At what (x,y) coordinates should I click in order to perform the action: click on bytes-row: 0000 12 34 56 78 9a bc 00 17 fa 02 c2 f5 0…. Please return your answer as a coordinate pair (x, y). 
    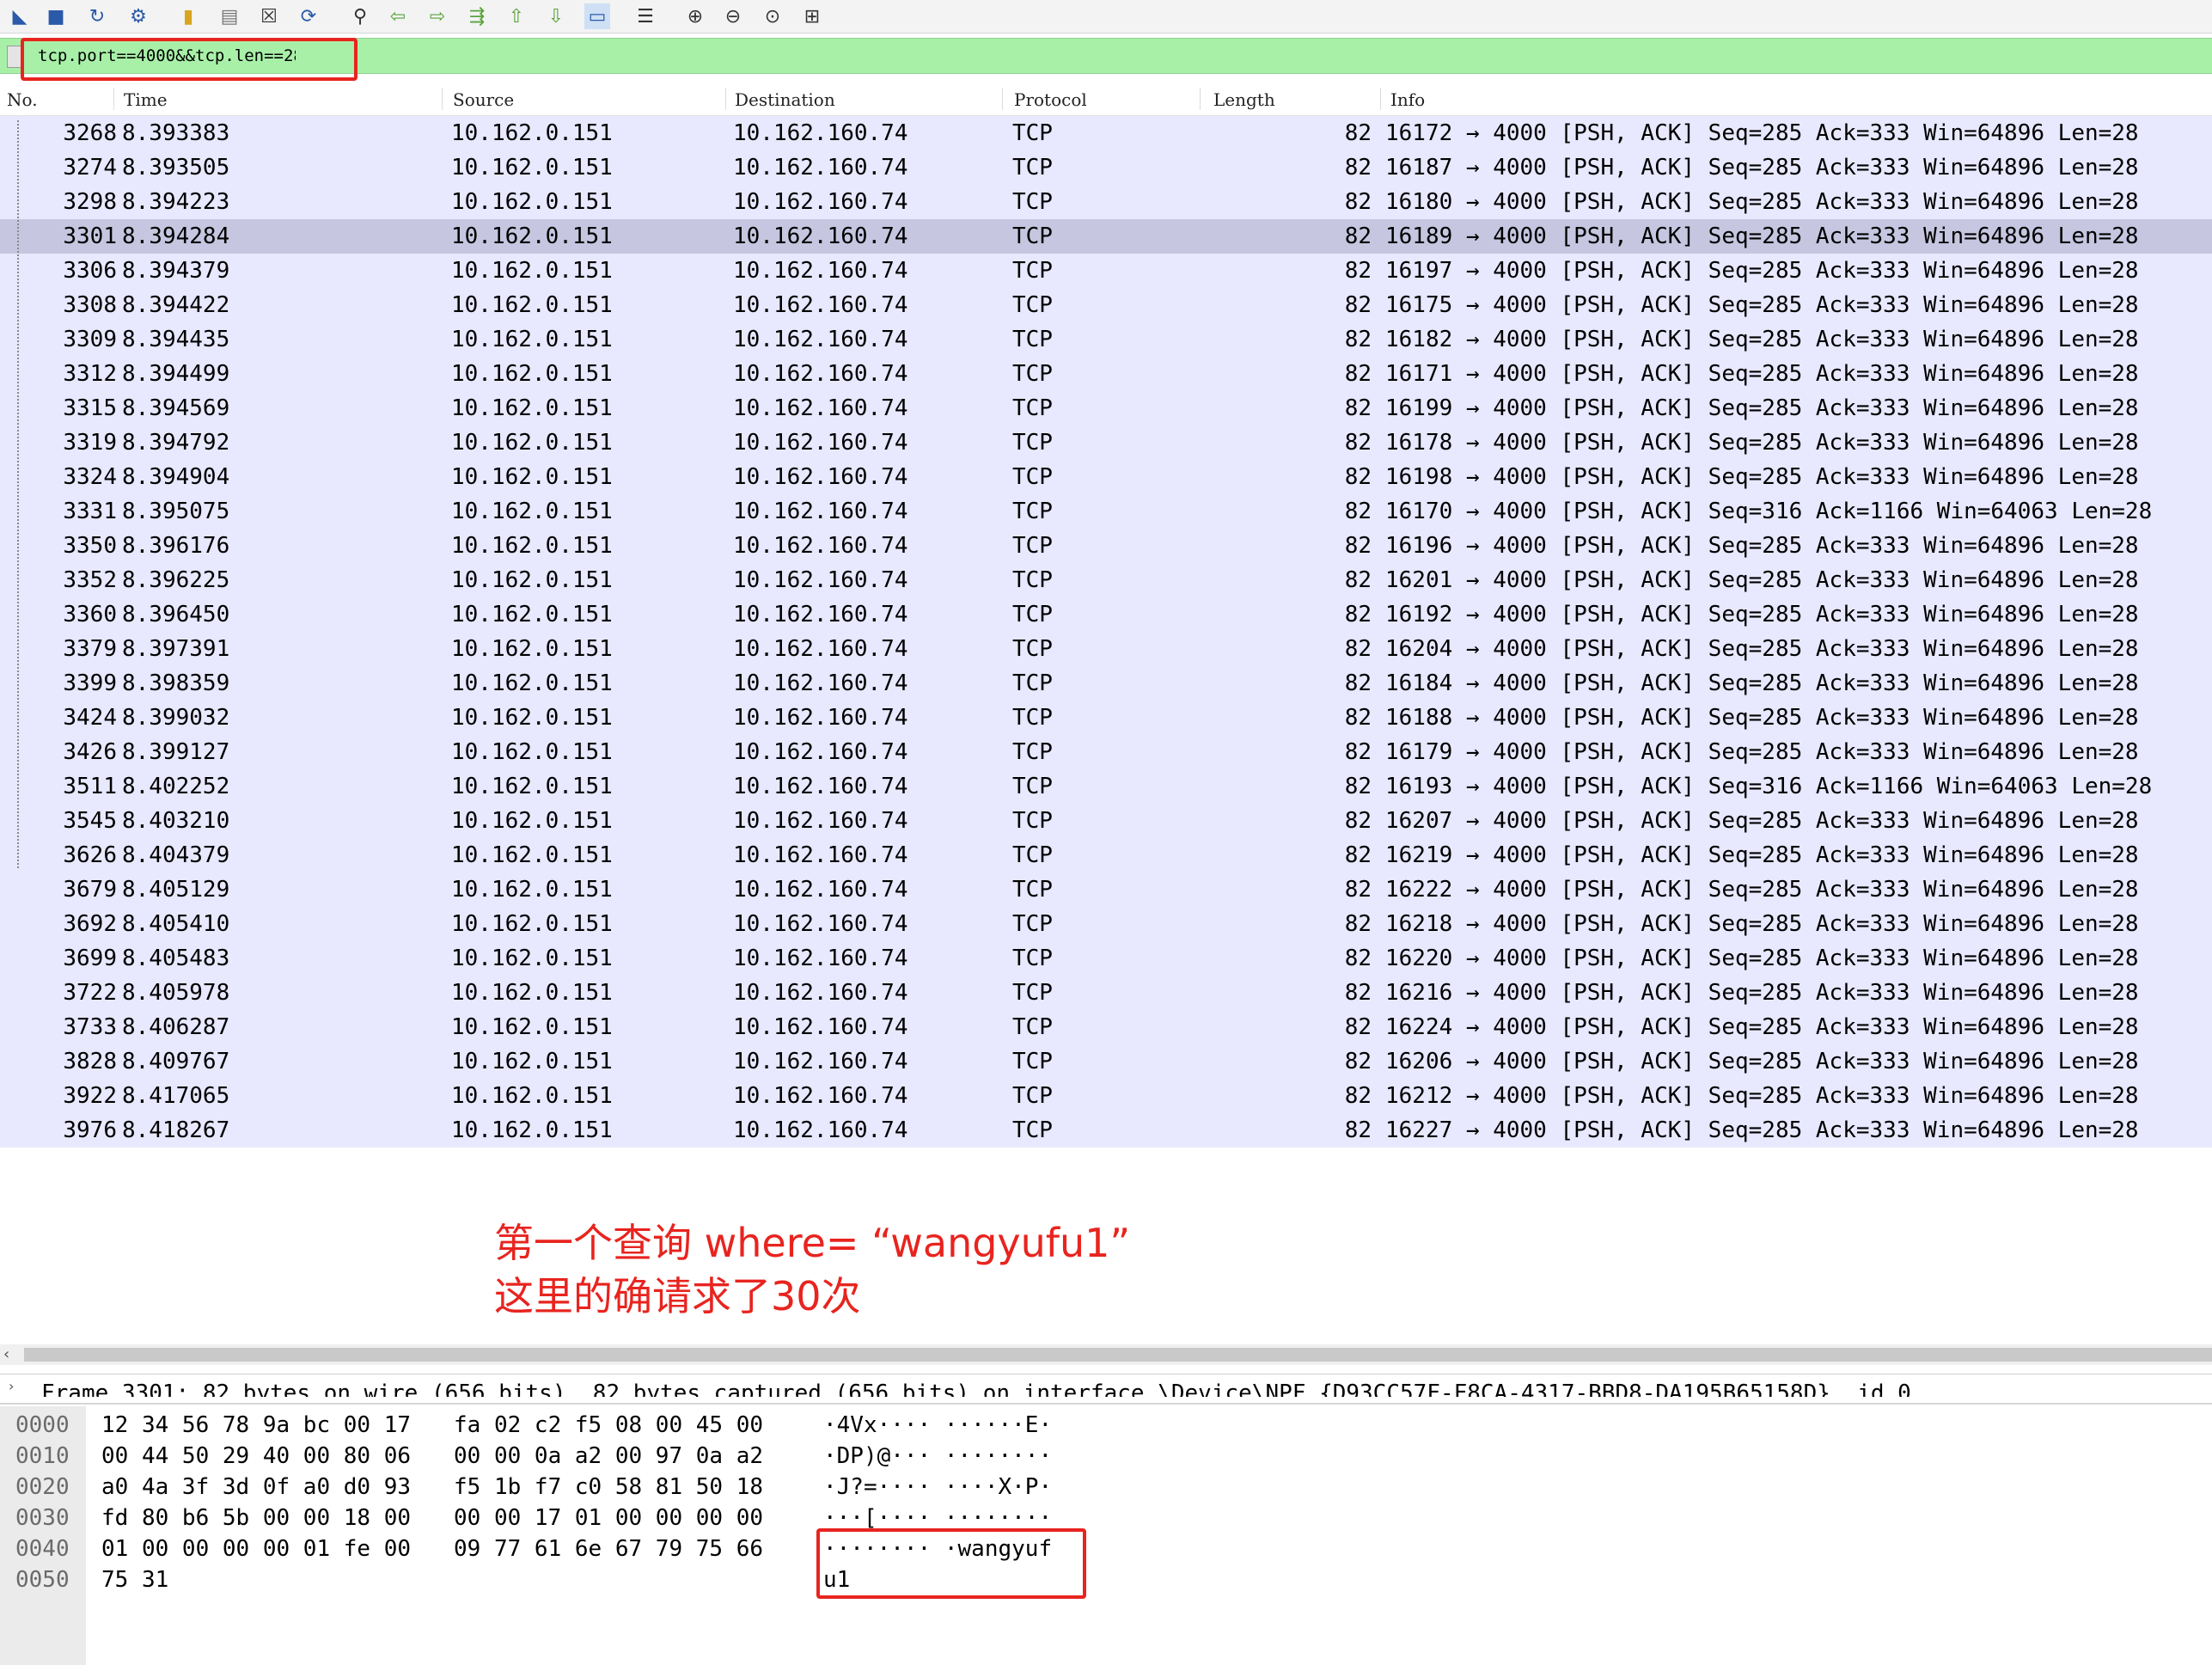
    Looking at the image, I should click on (1106, 1425).